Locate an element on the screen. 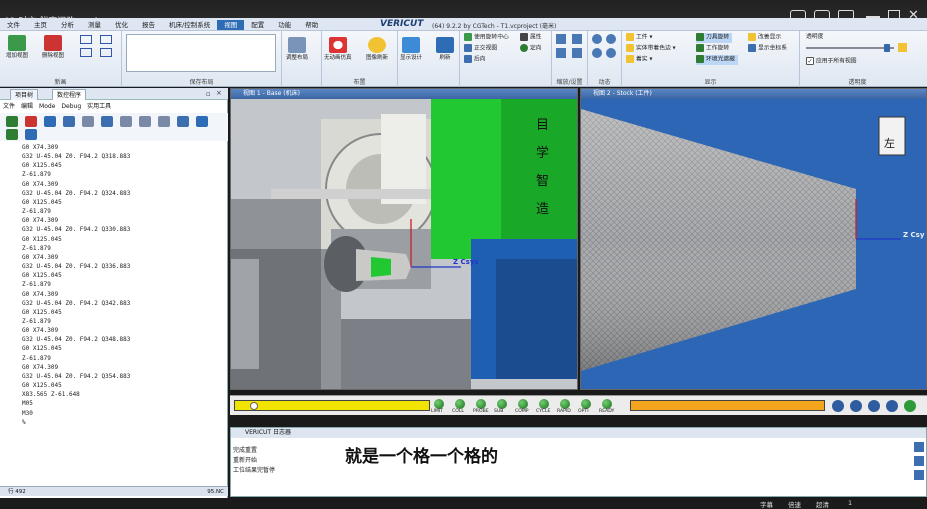 This screenshot has width=927, height=509. log-check-icon is located at coordinates (919, 461).